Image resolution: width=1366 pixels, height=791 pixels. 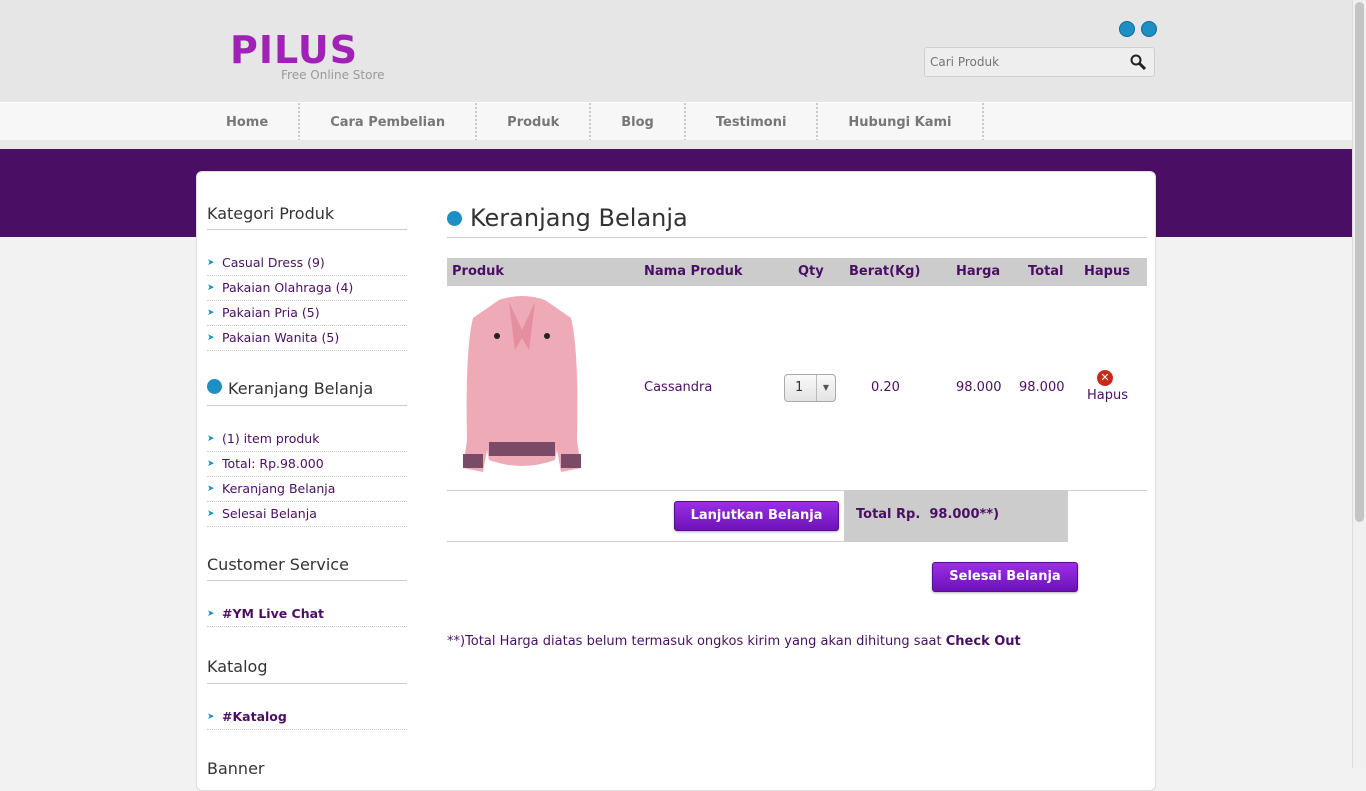 I want to click on search-box, so click(x=1039, y=62).